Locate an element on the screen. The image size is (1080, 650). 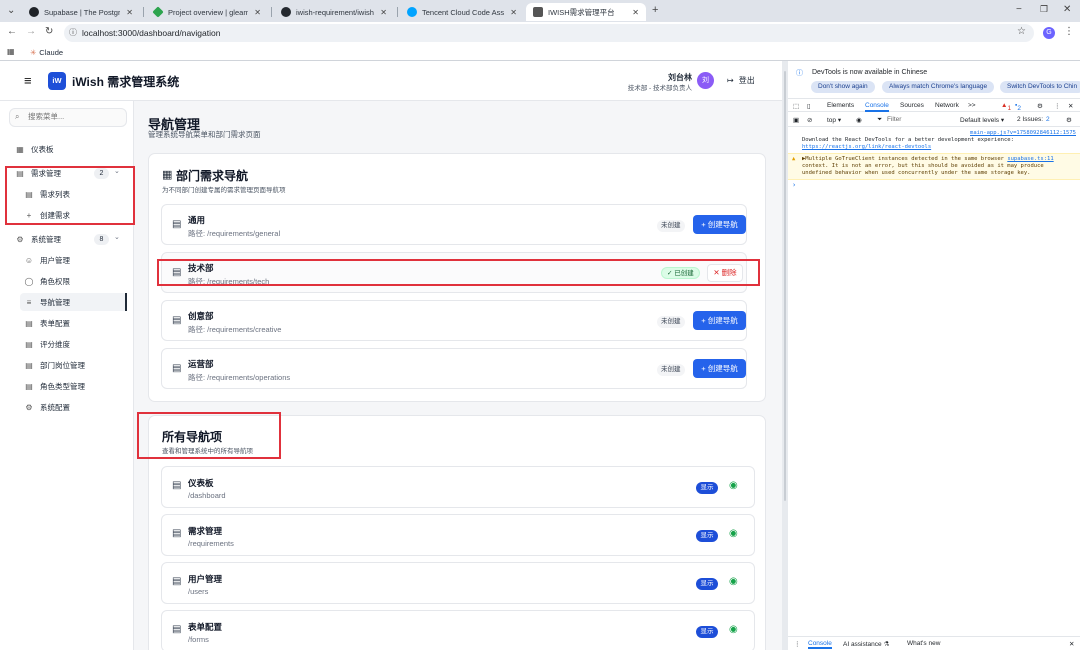
error-count-icon: ▲ 1 is located at coordinates (1006, 107).